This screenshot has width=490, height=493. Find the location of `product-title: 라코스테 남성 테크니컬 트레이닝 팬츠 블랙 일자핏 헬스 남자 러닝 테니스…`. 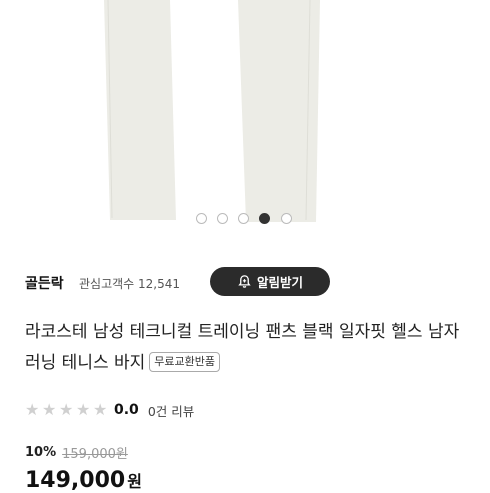

product-title: 라코스테 남성 테크니컬 트레이닝 팬츠 블랙 일자핏 헬스 남자 러닝 테니스… is located at coordinates (247, 348).